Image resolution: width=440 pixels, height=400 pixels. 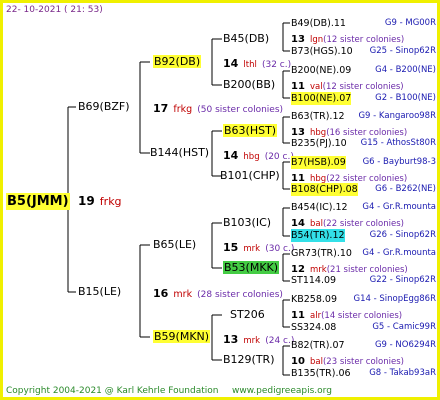 What do you see at coordinates (179, 152) in the screenshot?
I see `gen2-b144: B144(HST)` at bounding box center [179, 152].